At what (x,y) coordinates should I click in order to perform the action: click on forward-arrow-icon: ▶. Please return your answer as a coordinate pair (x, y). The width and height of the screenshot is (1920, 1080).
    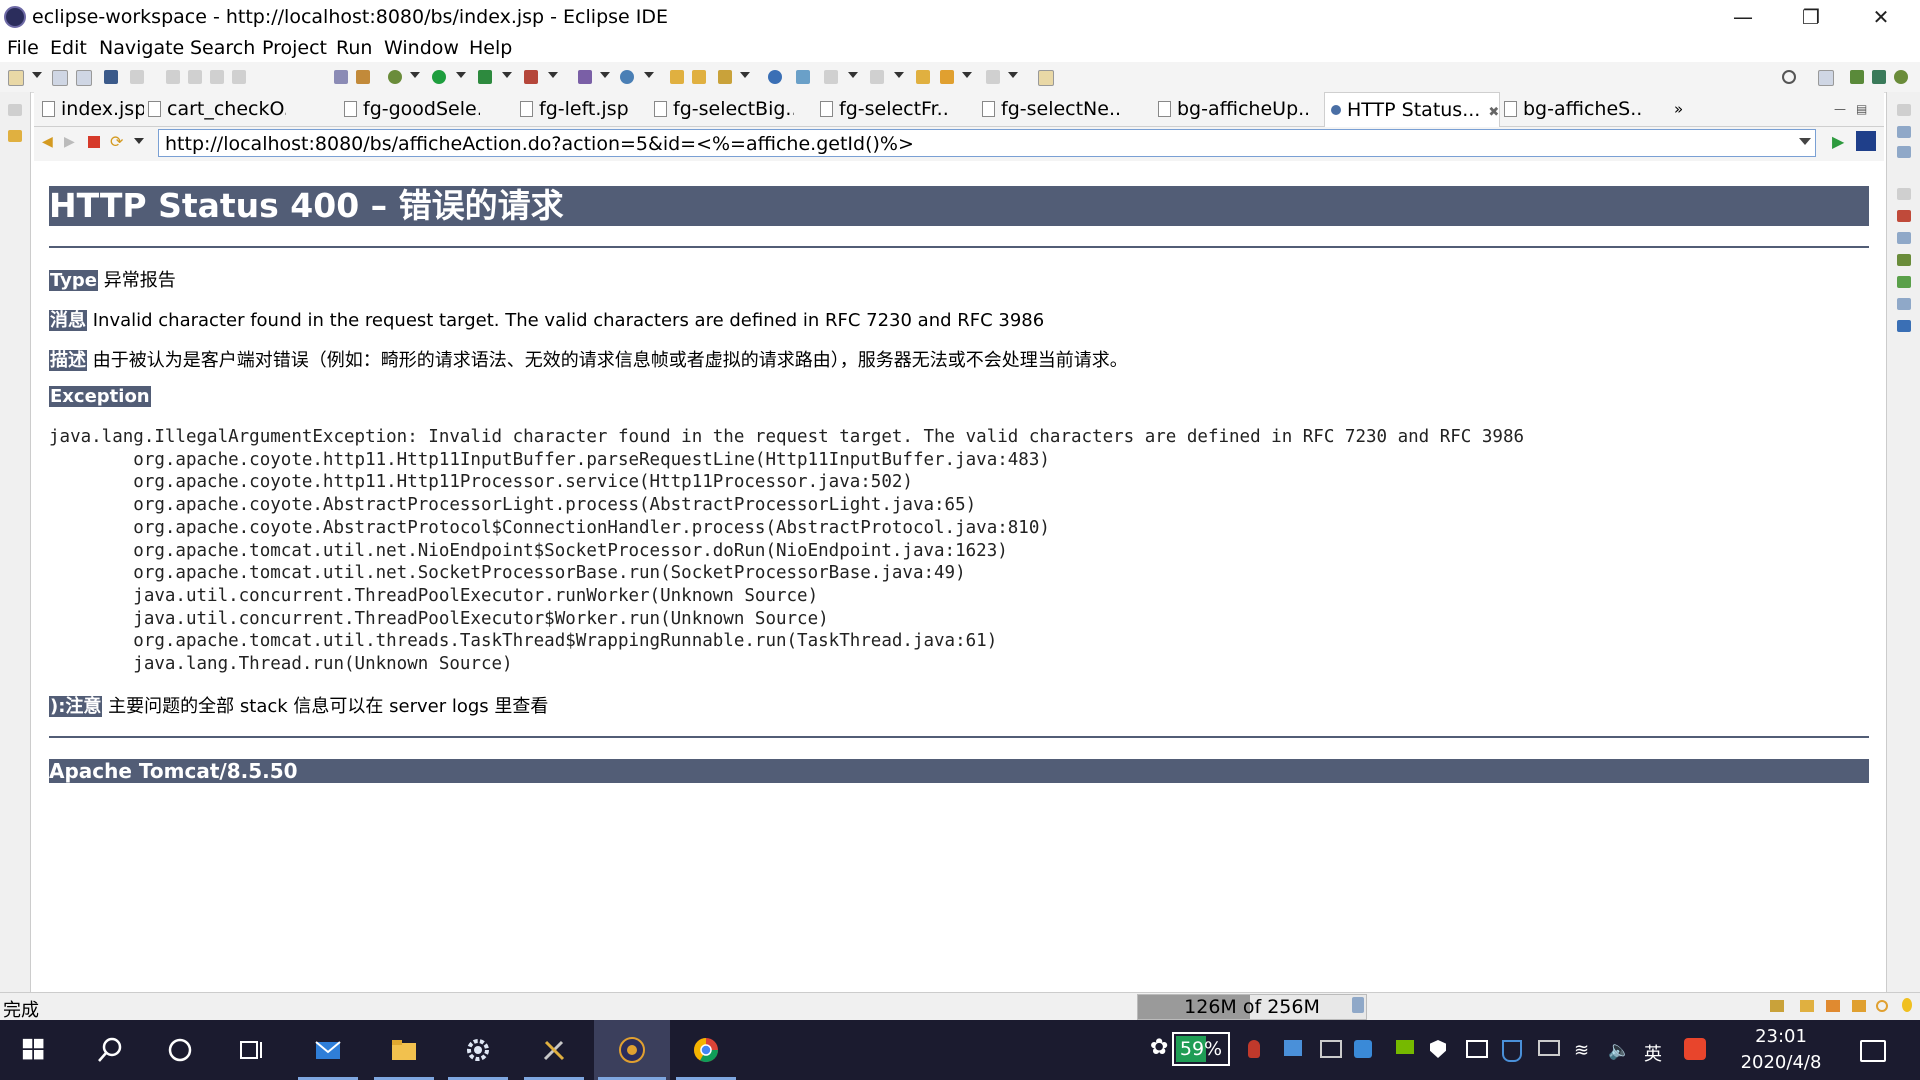
    Looking at the image, I should click on (69, 142).